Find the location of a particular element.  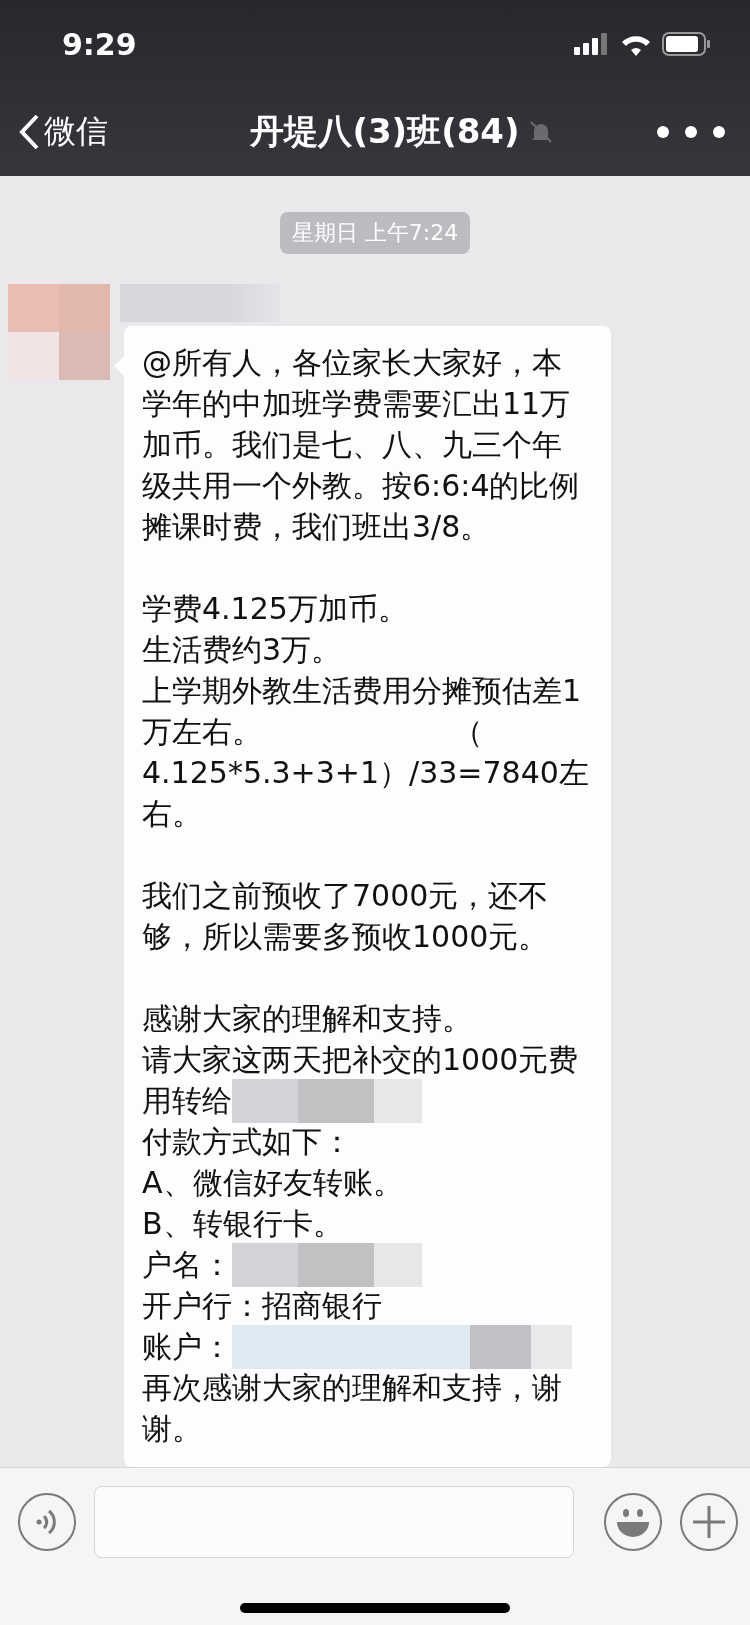

battery-icon is located at coordinates (686, 44).